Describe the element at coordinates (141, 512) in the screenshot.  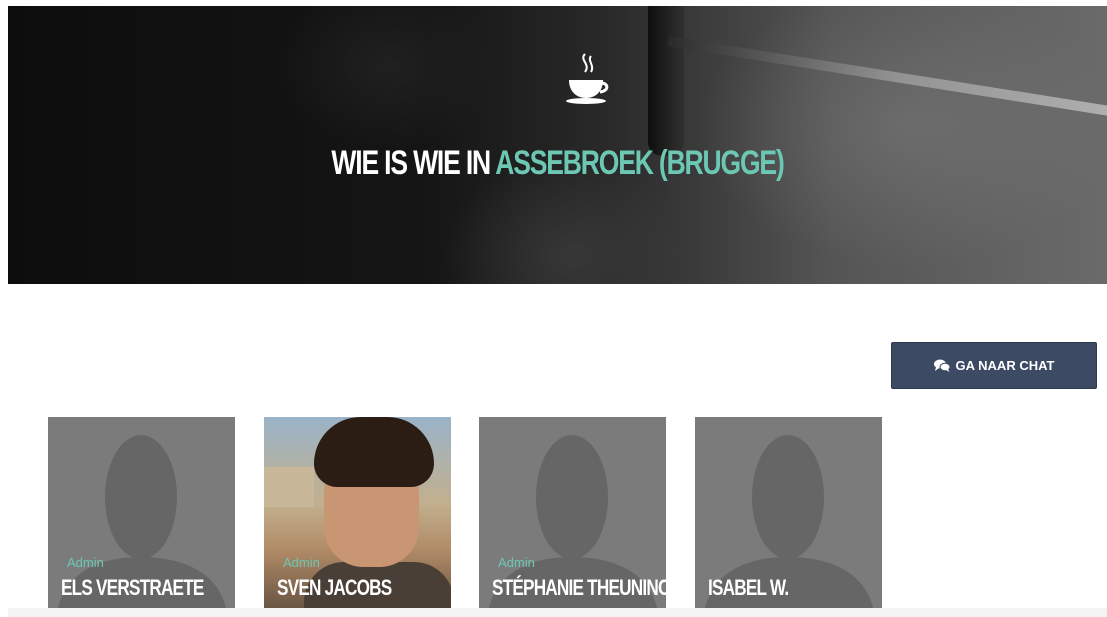
I see `member-card: Admin ELS VERSTRAETE` at that location.